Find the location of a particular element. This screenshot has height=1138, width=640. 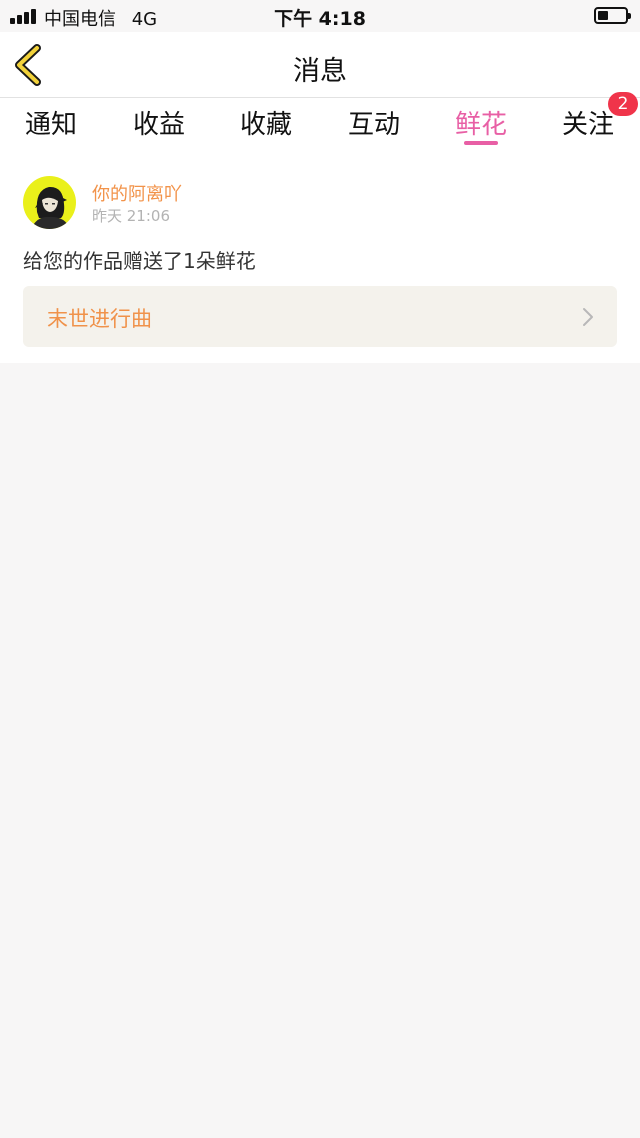

status-bar: 中国电信 4G 下午 4:18 is located at coordinates (320, 16).